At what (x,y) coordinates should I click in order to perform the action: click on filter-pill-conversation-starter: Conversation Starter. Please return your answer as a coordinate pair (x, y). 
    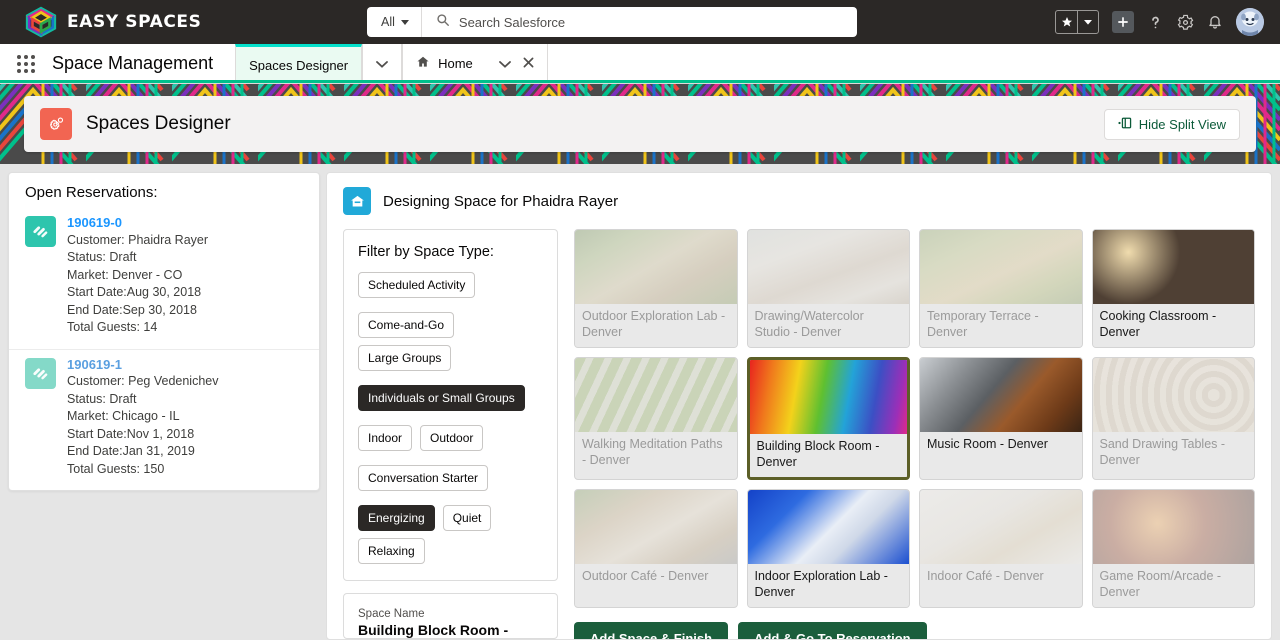
    Looking at the image, I should click on (423, 478).